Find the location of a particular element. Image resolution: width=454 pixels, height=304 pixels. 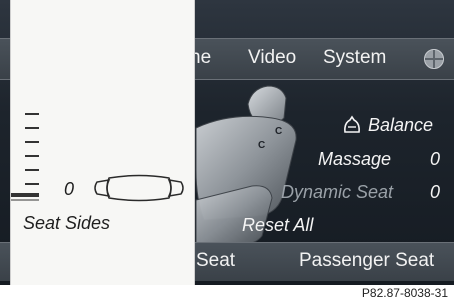

massage-value: 0 is located at coordinates (435, 159).